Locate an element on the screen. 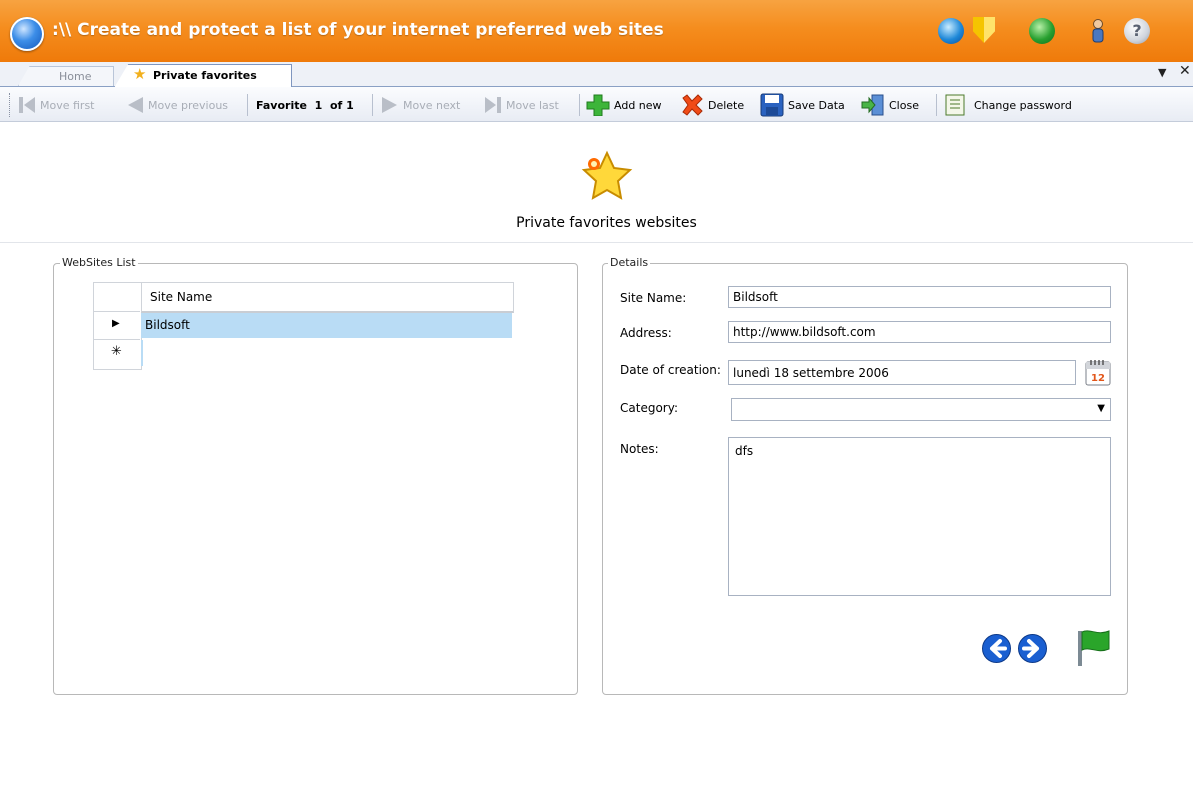 The height and width of the screenshot is (801, 1193). move-next-label: Move next is located at coordinates (432, 105).